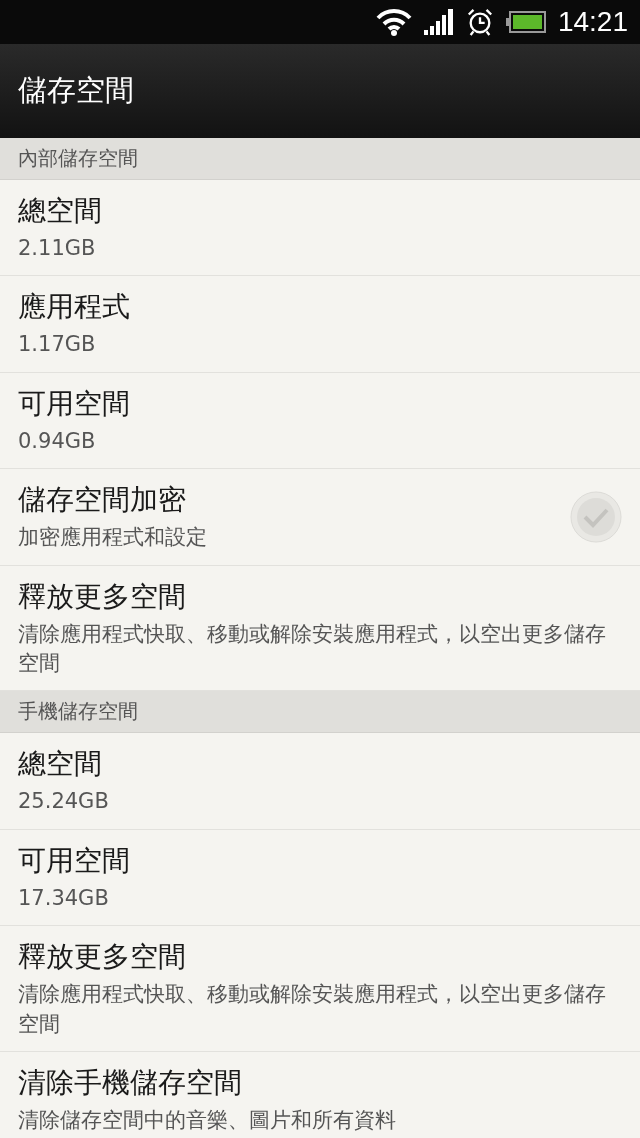 The image size is (640, 1138). What do you see at coordinates (64, 898) in the screenshot?
I see `row-subtitle: 17.34GB` at bounding box center [64, 898].